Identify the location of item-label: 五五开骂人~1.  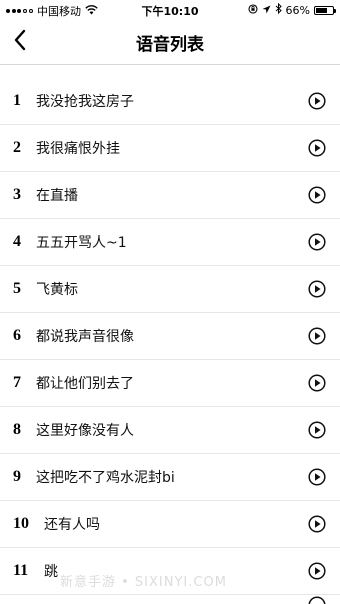
(81, 243).